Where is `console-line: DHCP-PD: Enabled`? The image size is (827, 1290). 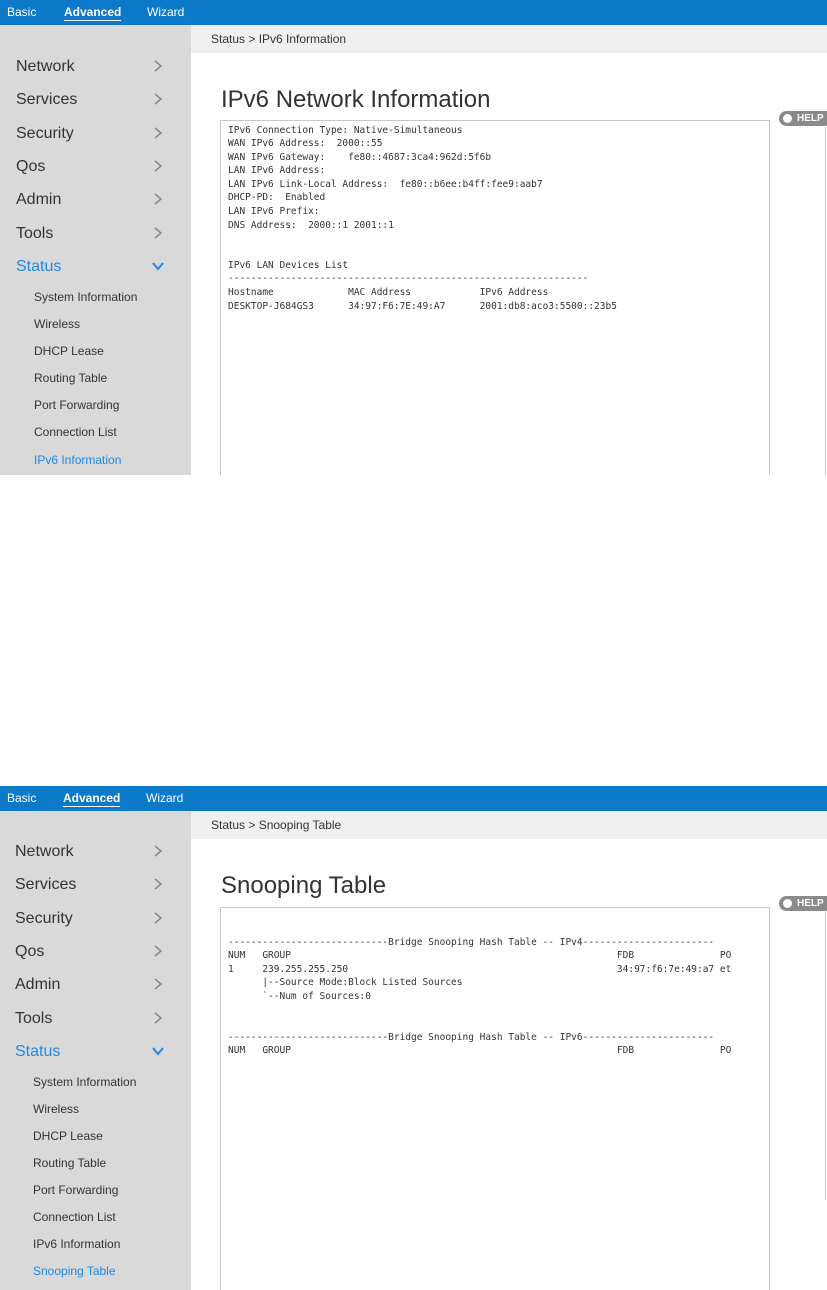 console-line: DHCP-PD: Enabled is located at coordinates (277, 197).